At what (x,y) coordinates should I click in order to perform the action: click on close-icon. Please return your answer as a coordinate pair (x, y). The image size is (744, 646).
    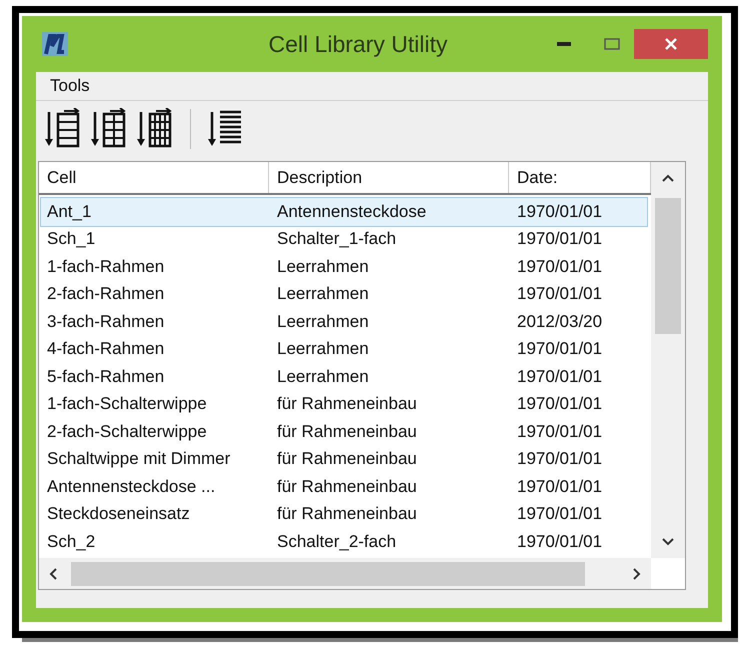
    Looking at the image, I should click on (671, 44).